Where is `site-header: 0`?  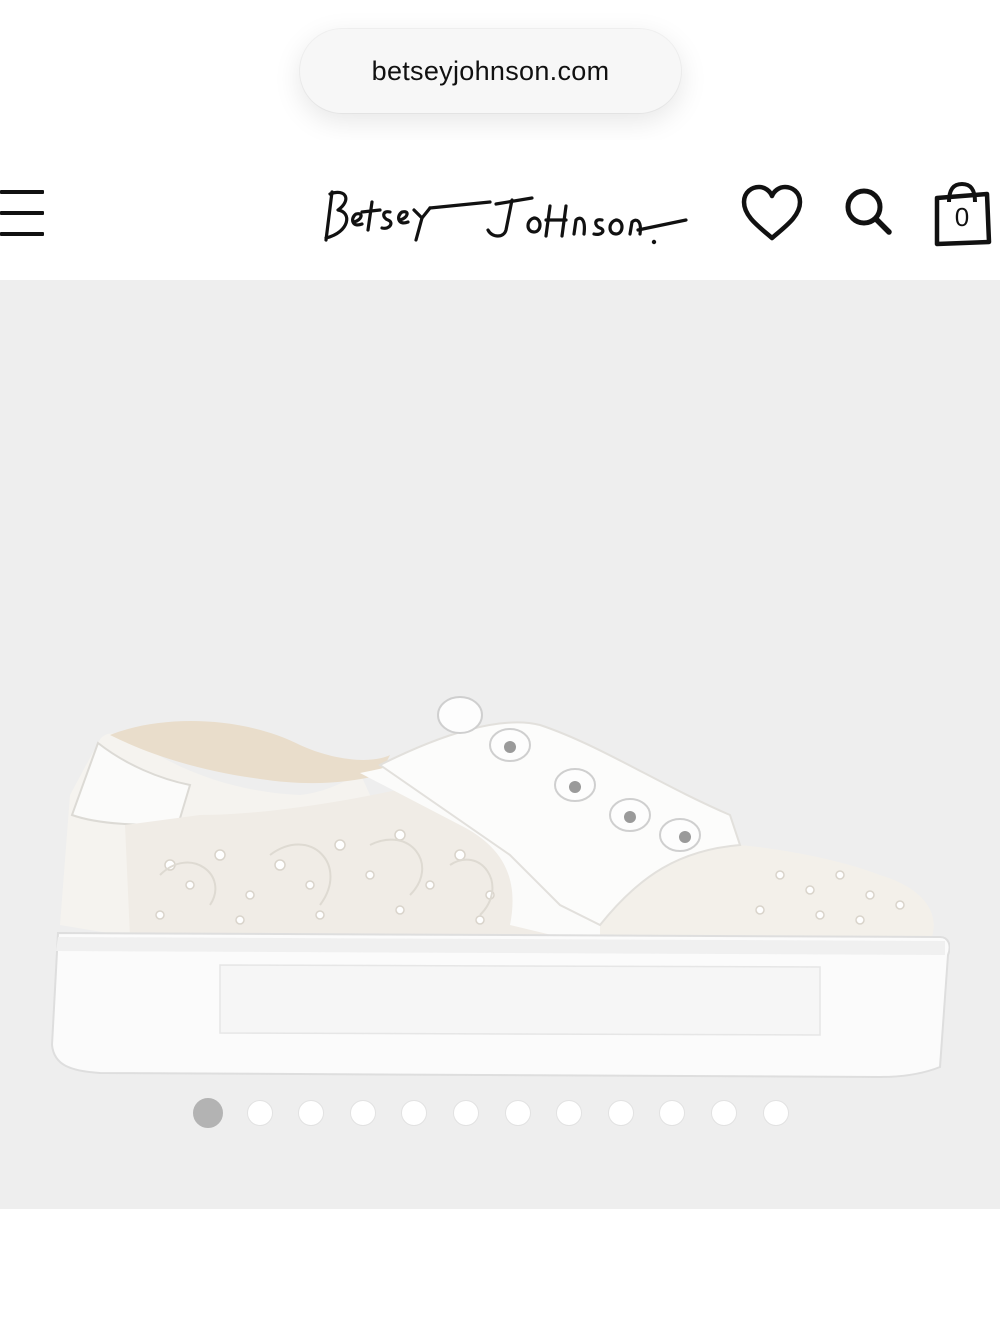 site-header: 0 is located at coordinates (500, 210).